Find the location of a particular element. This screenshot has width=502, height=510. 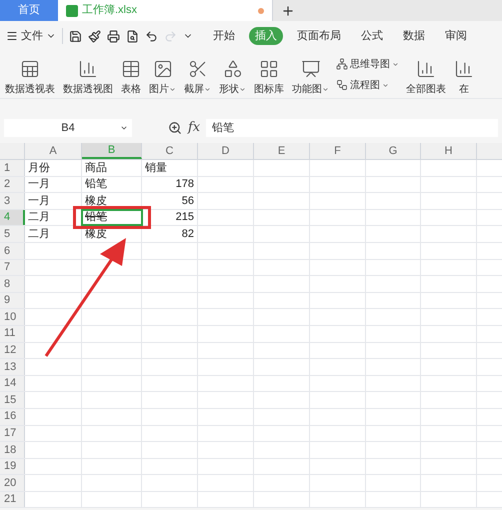

fx-label: fx is located at coordinates (194, 128).